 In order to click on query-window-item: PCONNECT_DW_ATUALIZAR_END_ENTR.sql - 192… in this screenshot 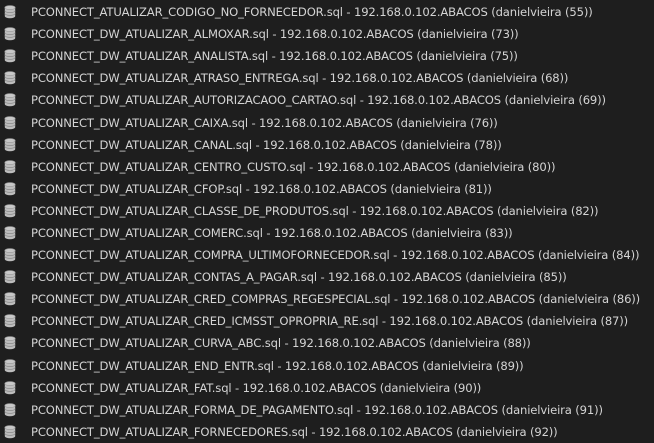, I will do `click(327, 366)`.